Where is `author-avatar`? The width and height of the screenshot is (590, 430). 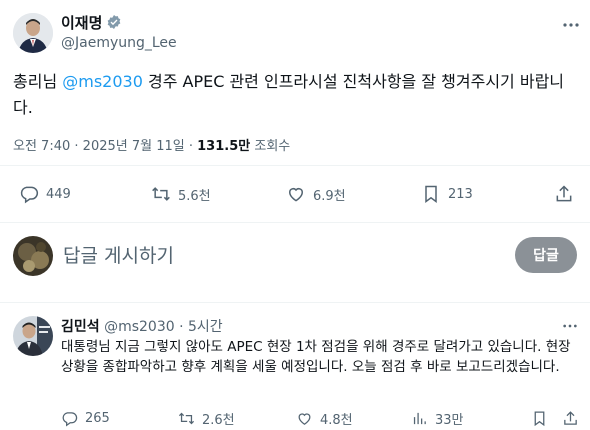
author-avatar is located at coordinates (33, 33).